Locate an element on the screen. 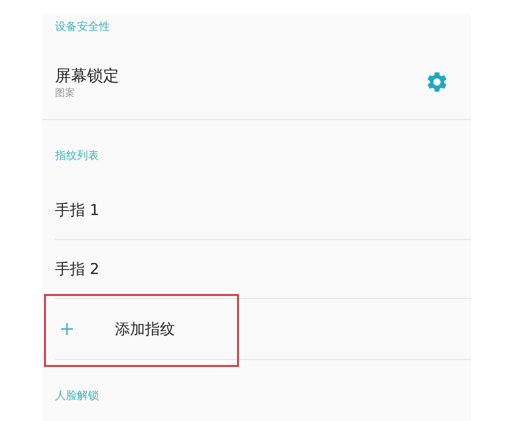  row-title: 屏幕锁定 is located at coordinates (87, 76).